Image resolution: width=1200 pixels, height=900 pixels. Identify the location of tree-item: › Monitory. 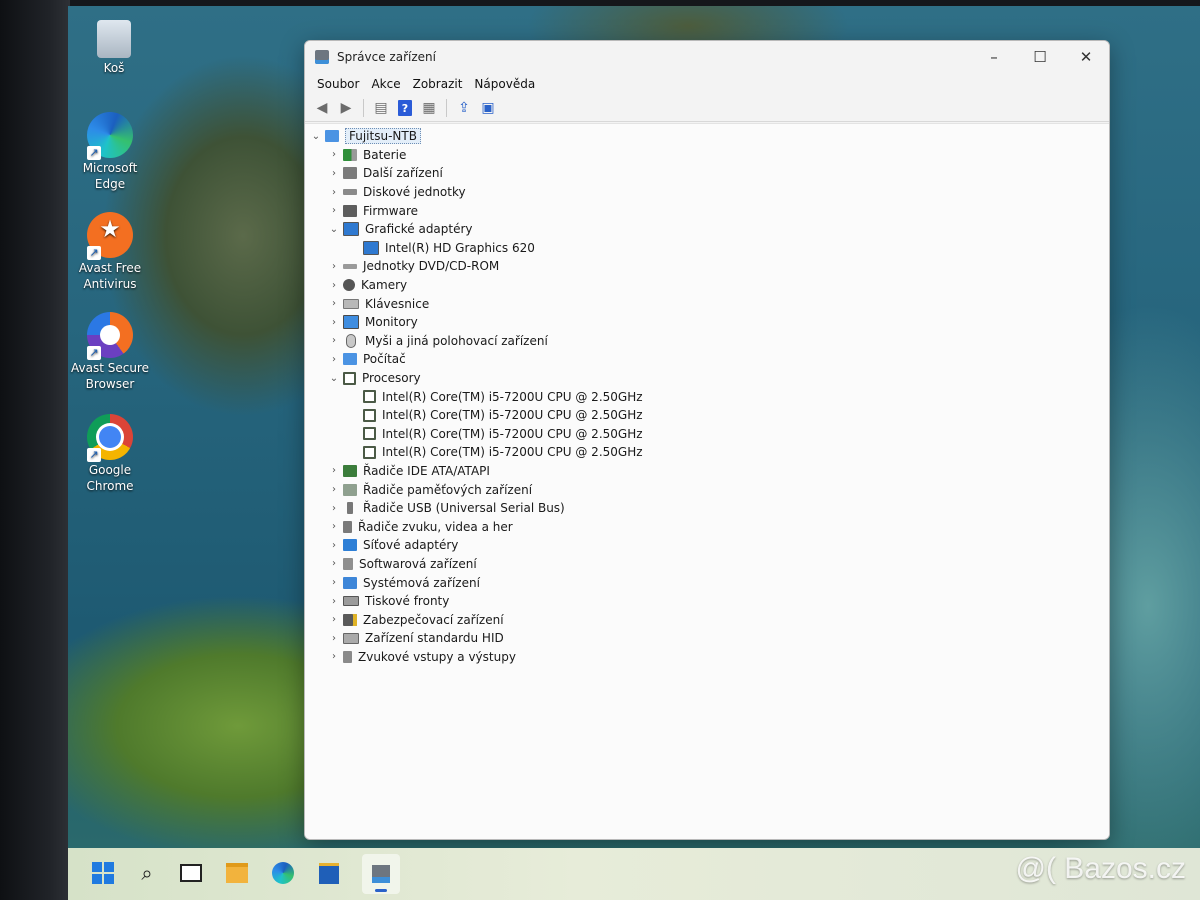
(707, 322).